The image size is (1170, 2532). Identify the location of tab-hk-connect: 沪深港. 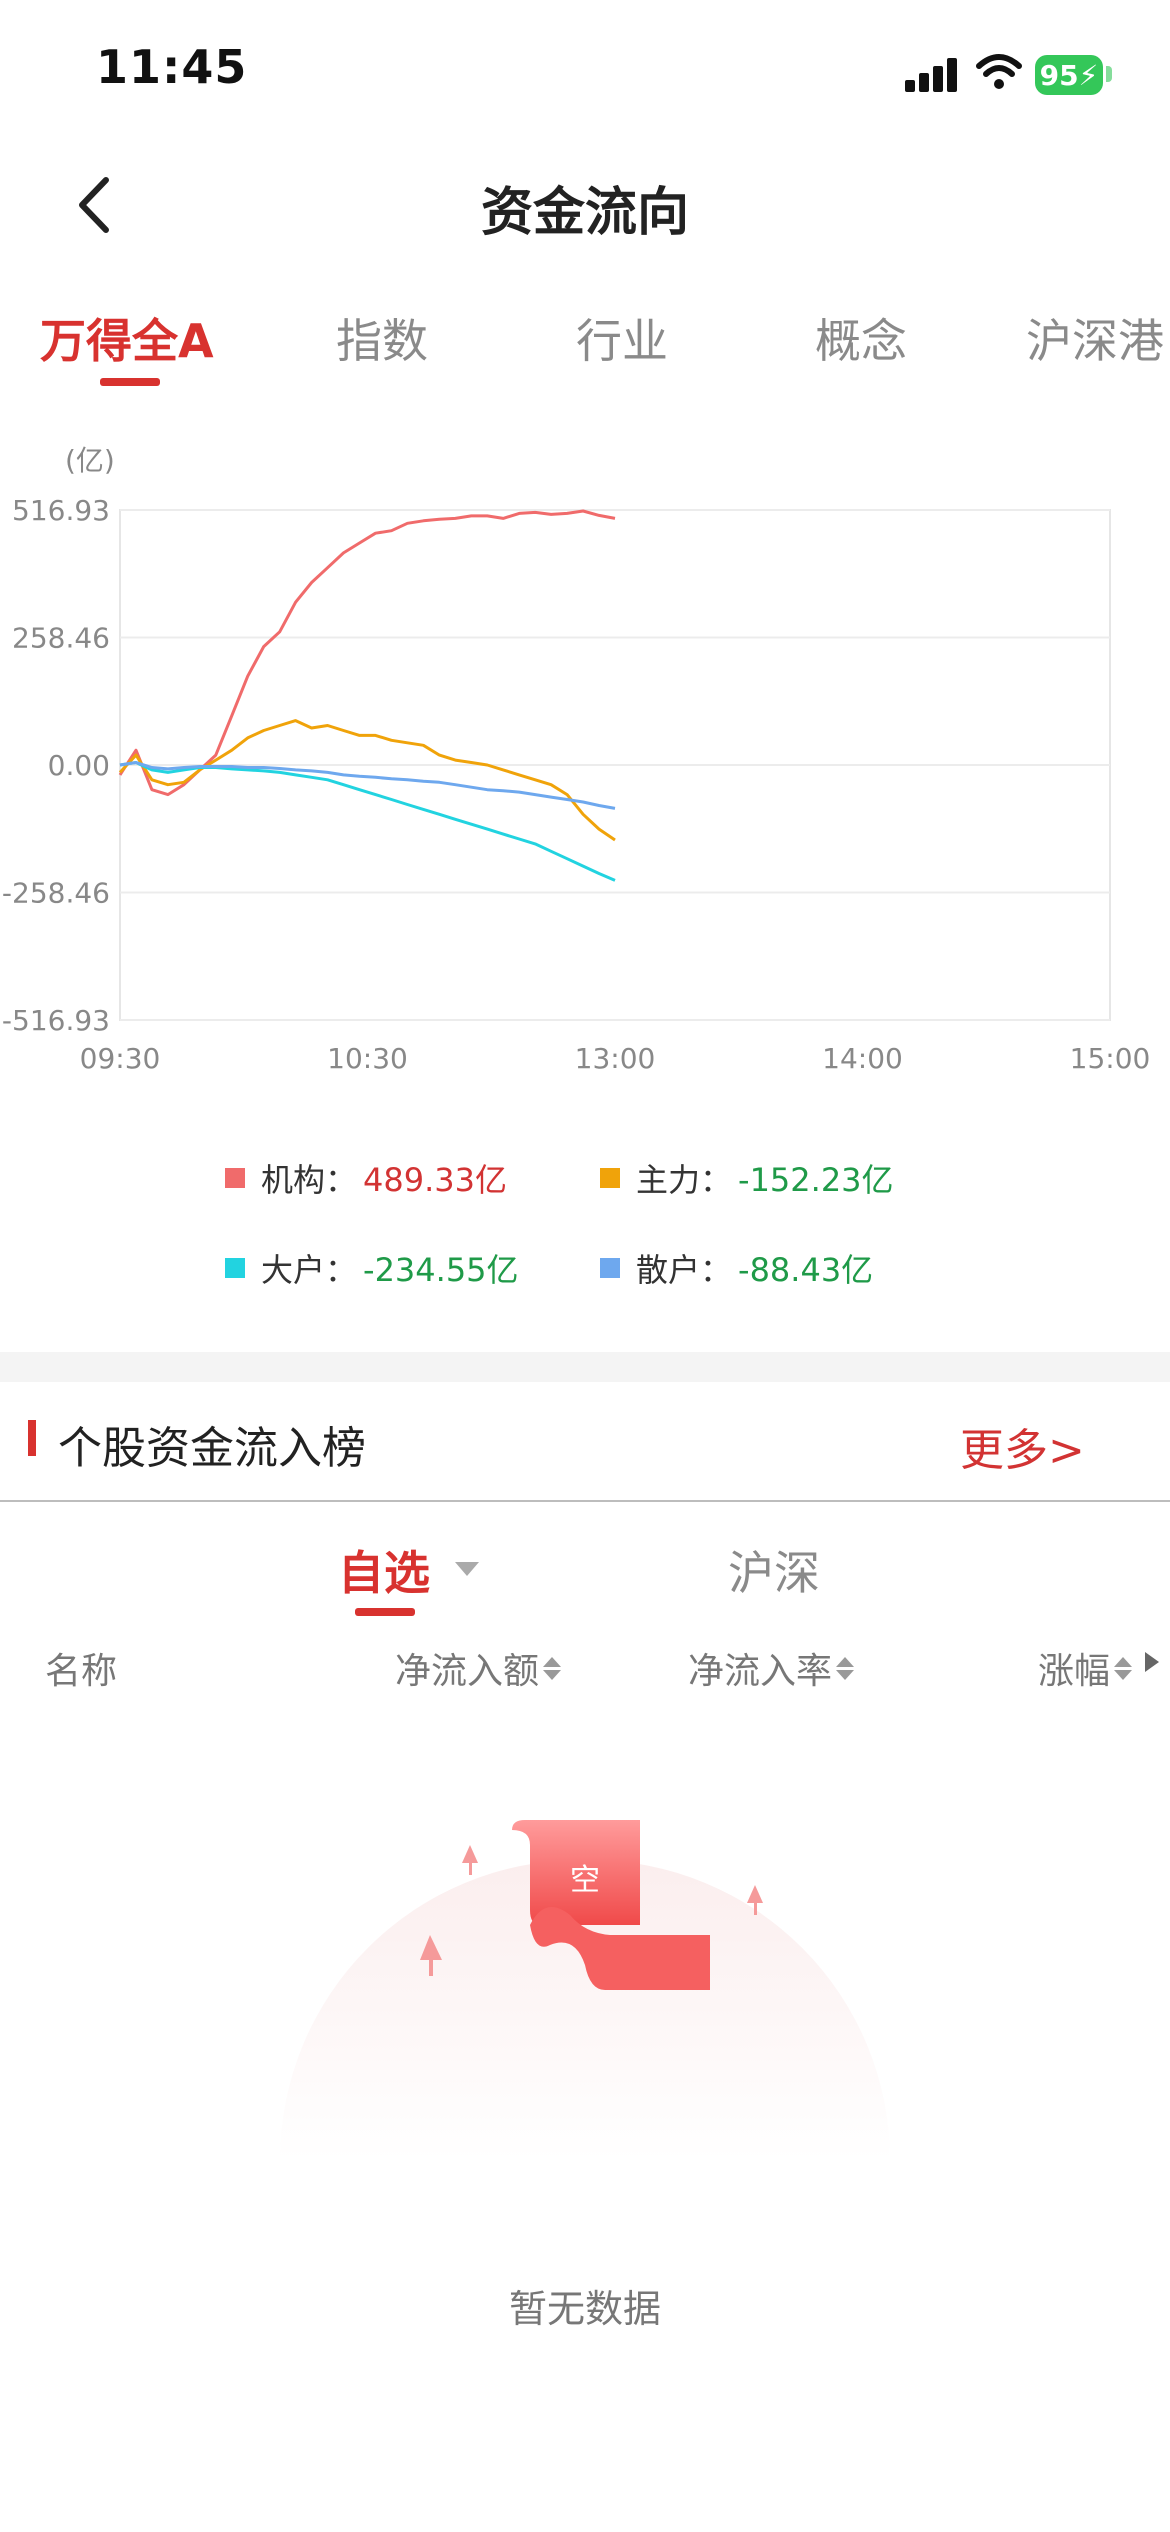
(1095, 338).